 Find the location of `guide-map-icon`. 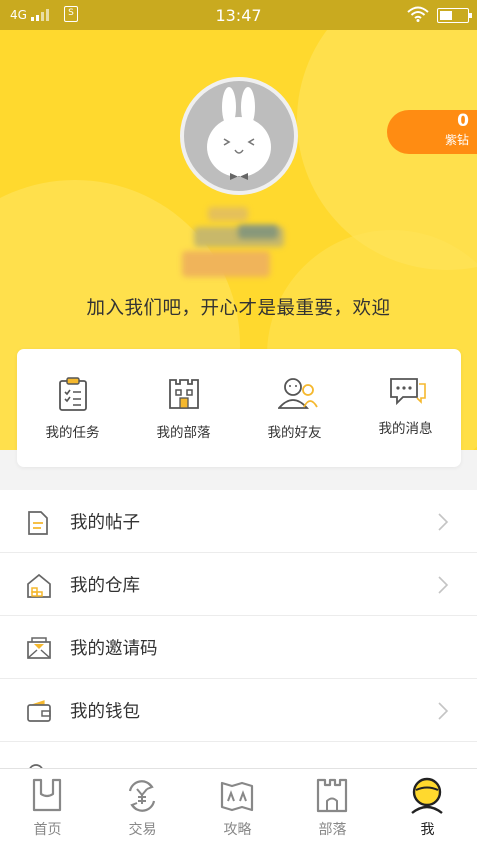

guide-map-icon is located at coordinates (237, 796).